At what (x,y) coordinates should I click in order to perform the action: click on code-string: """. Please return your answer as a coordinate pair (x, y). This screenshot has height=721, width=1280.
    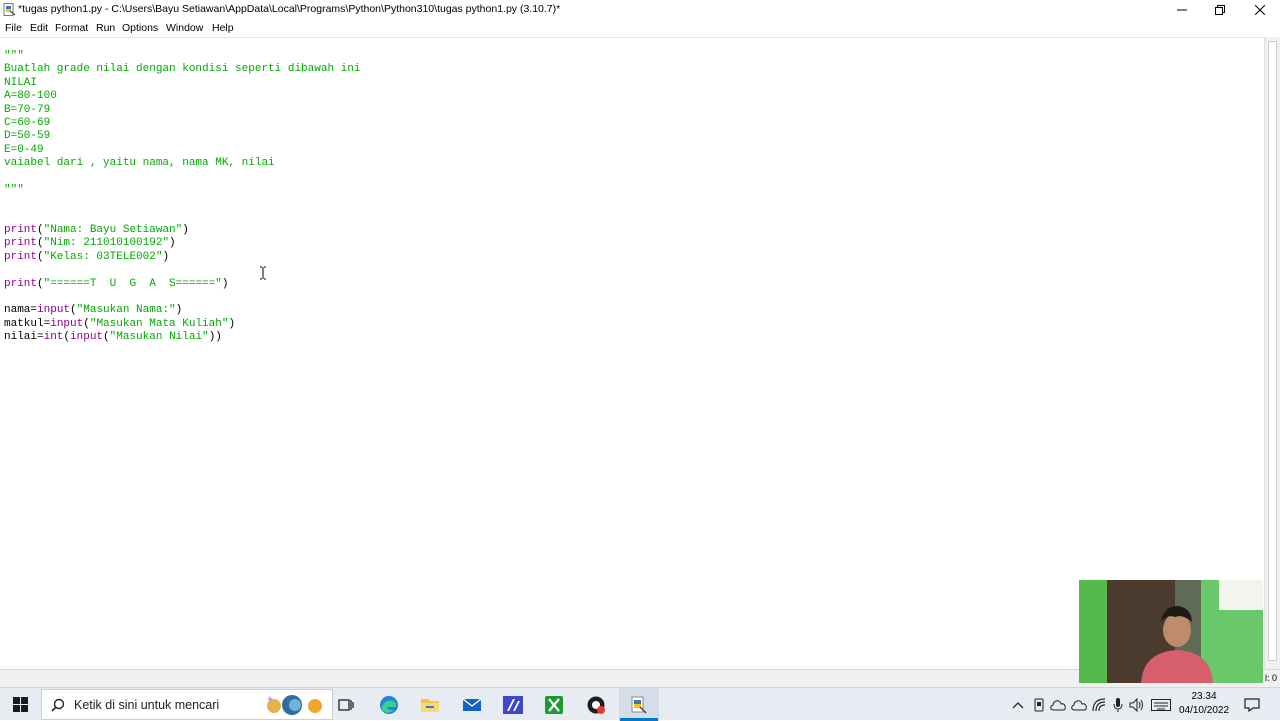
    Looking at the image, I should click on (14, 56).